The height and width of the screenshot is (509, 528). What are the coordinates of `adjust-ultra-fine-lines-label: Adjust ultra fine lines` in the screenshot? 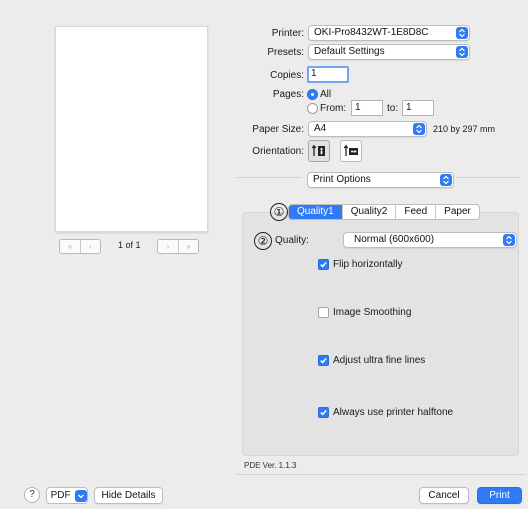 It's located at (379, 360).